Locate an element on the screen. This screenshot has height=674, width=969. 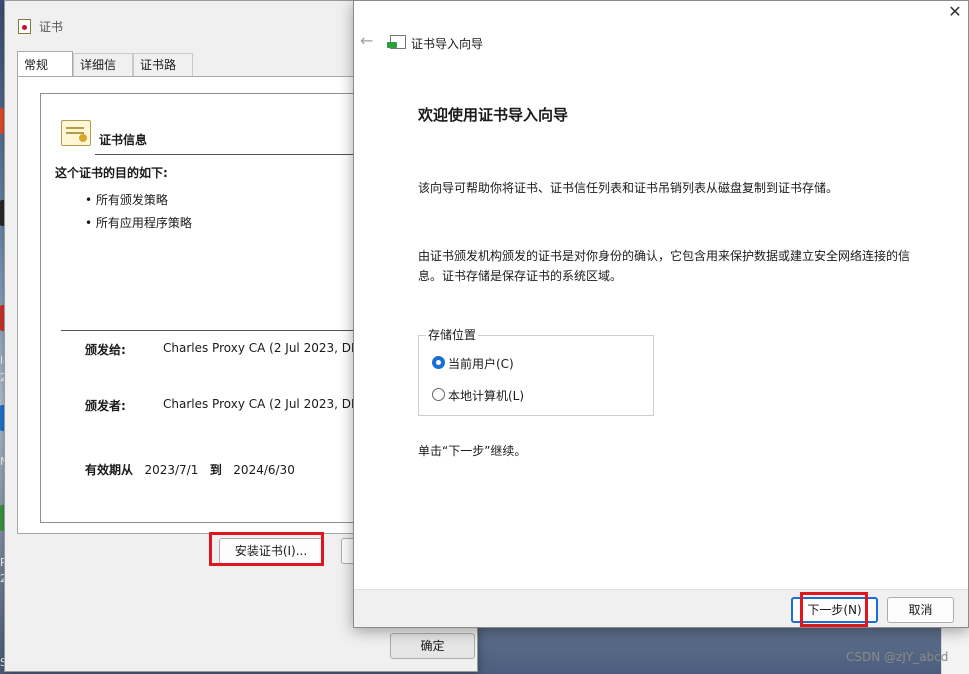
ok-button: 确定 is located at coordinates (432, 646).